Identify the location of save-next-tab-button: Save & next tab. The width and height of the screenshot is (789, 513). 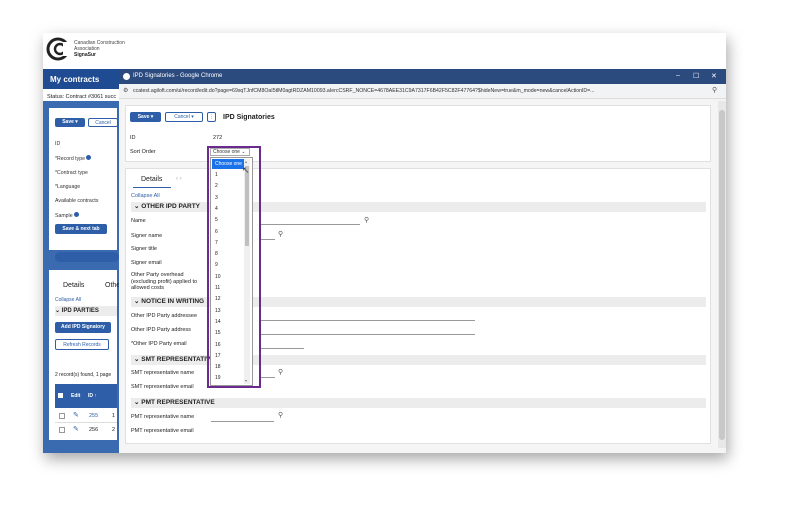
(81, 229).